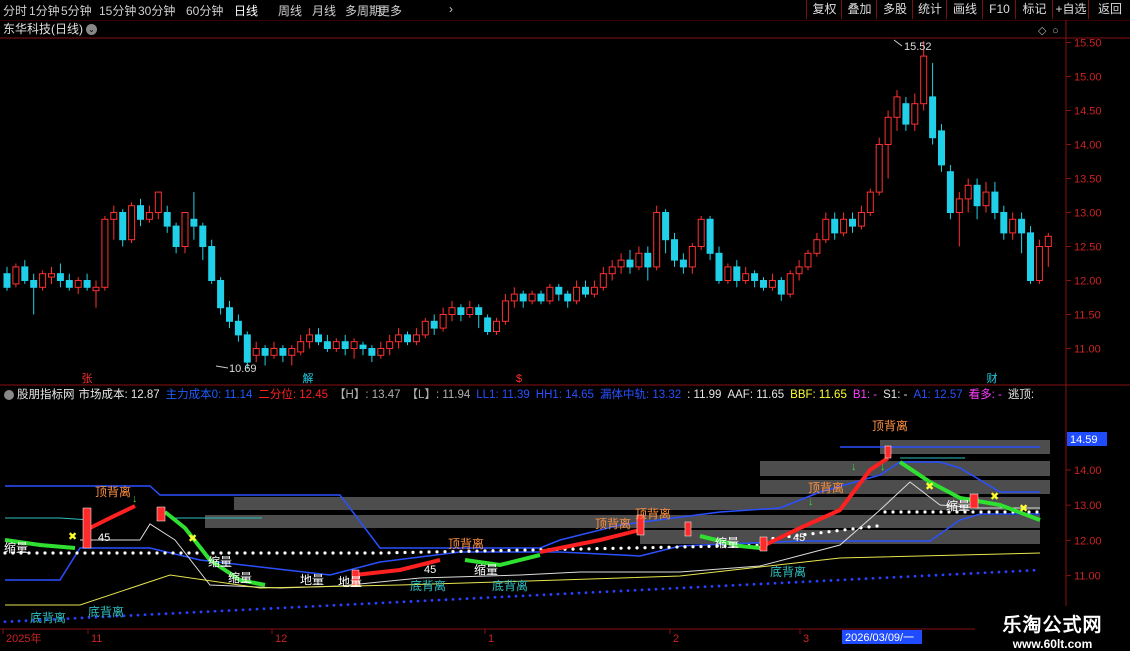 The image size is (1130, 651). I want to click on num45-label-2: 45, so click(799, 538).